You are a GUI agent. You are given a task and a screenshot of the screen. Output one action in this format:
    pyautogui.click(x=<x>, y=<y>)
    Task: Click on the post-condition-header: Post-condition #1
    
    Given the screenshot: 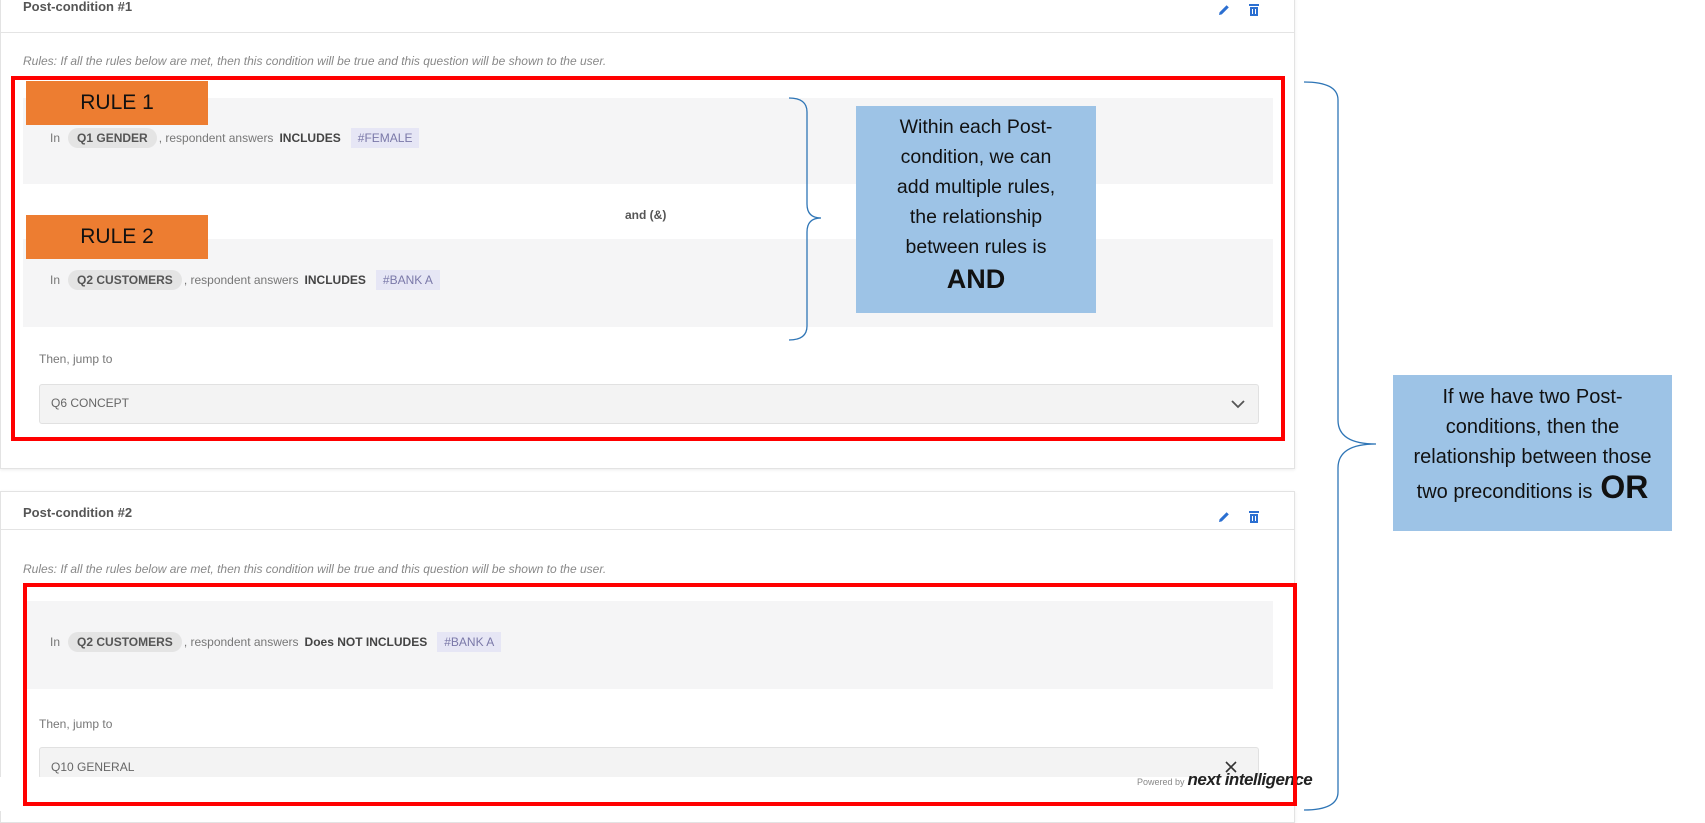 What is the action you would take?
    pyautogui.click(x=647, y=16)
    